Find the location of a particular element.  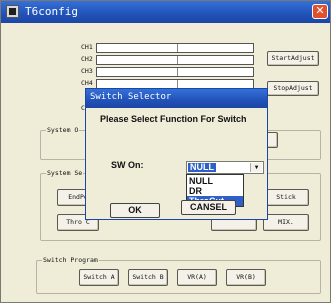

channel-label: CH1 is located at coordinates (87, 47).